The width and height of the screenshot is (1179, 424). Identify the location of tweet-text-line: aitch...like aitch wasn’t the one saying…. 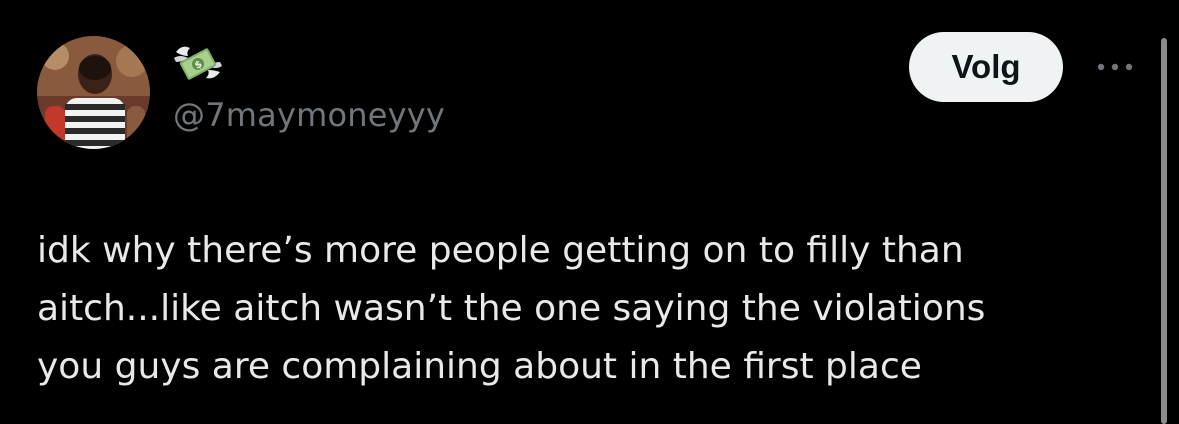
(511, 308).